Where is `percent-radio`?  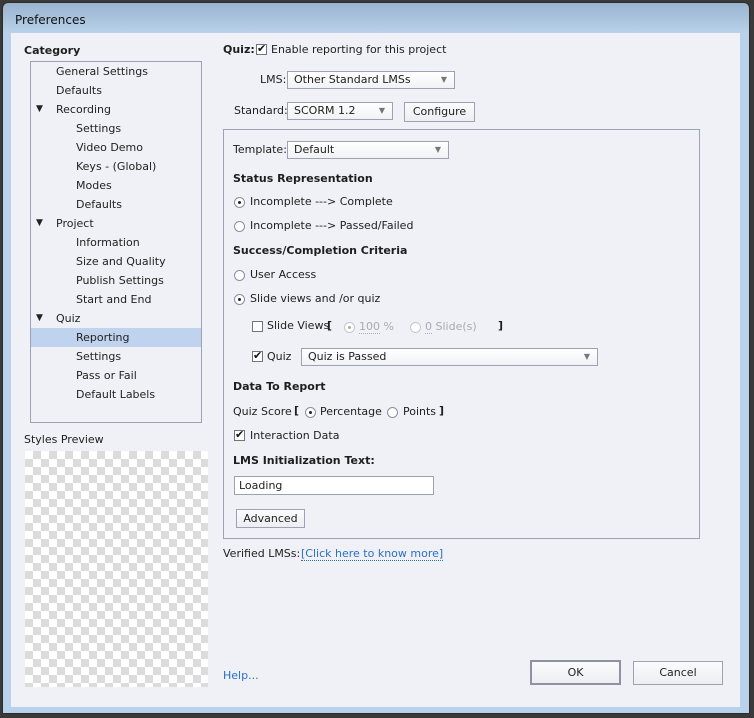
percent-radio is located at coordinates (349, 327).